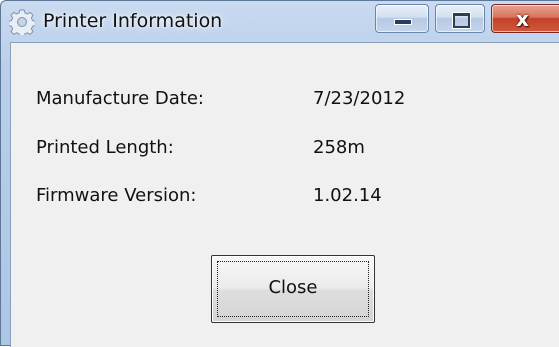 This screenshot has width=559, height=347. I want to click on close-button-label: Close, so click(293, 287).